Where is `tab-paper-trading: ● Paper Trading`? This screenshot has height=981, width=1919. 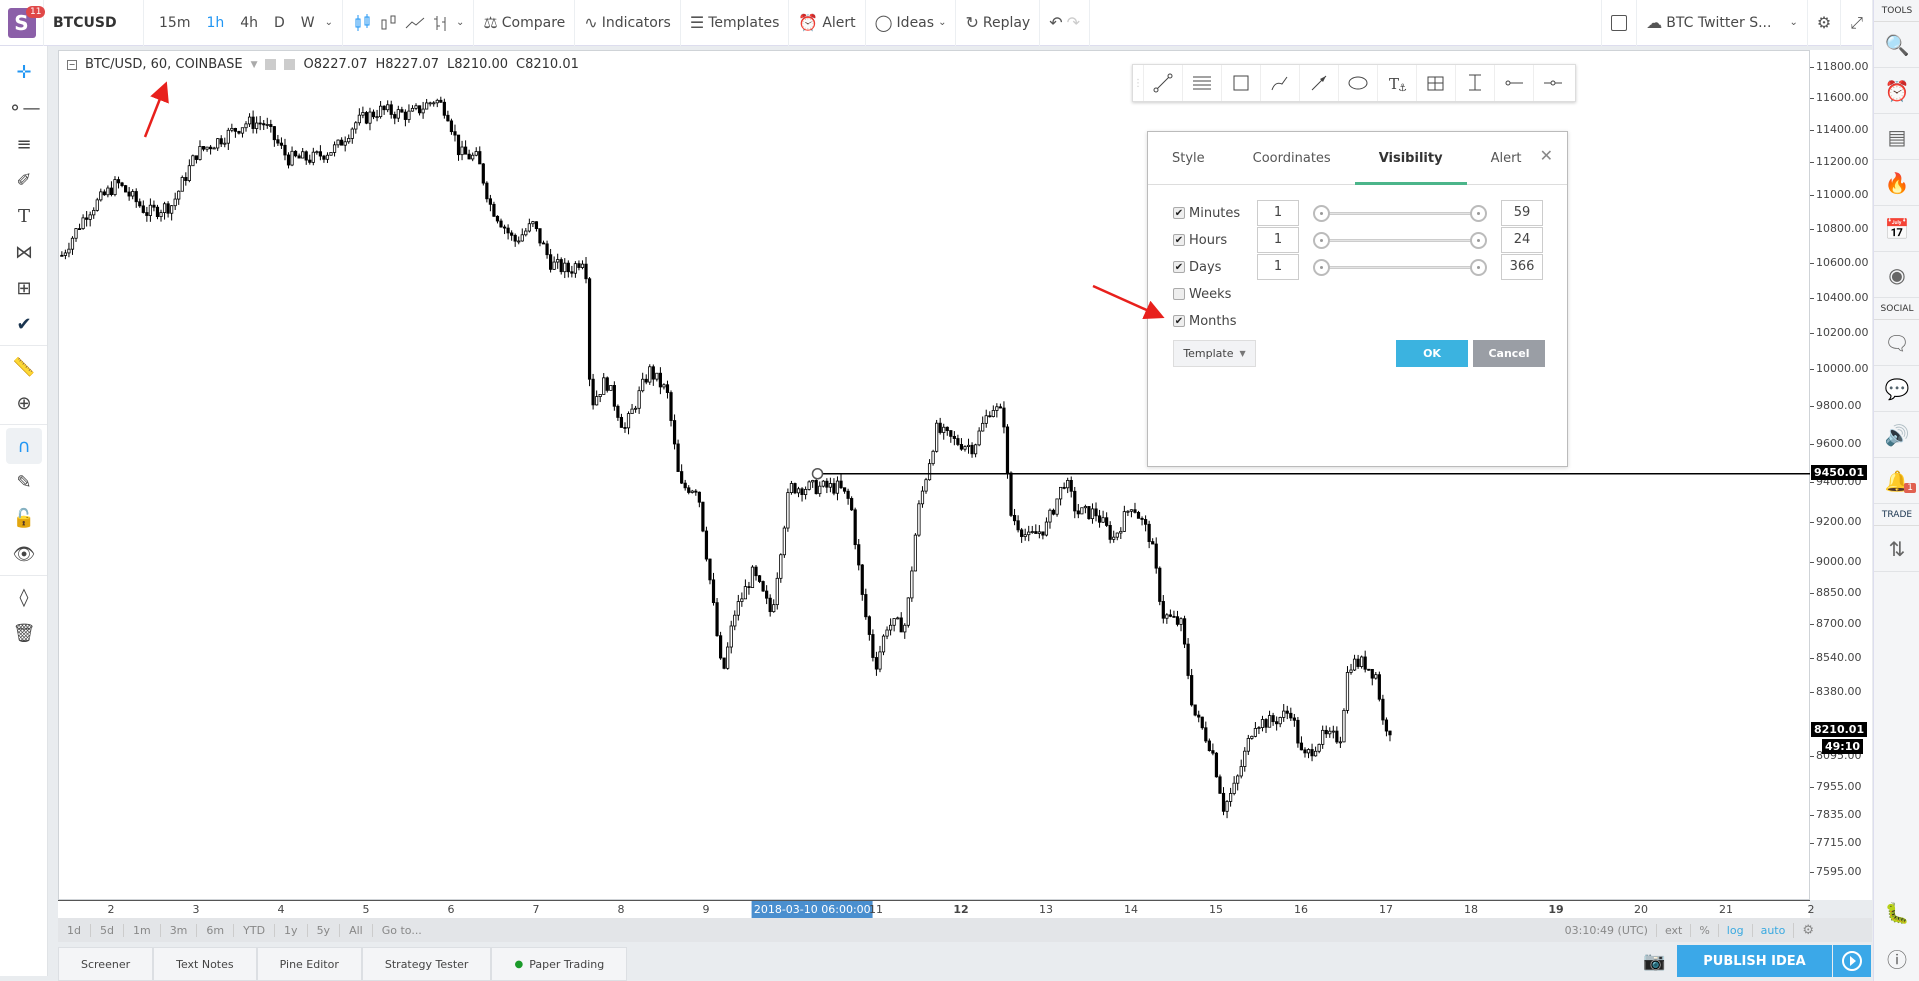
tab-paper-trading: ● Paper Trading is located at coordinates (559, 964).